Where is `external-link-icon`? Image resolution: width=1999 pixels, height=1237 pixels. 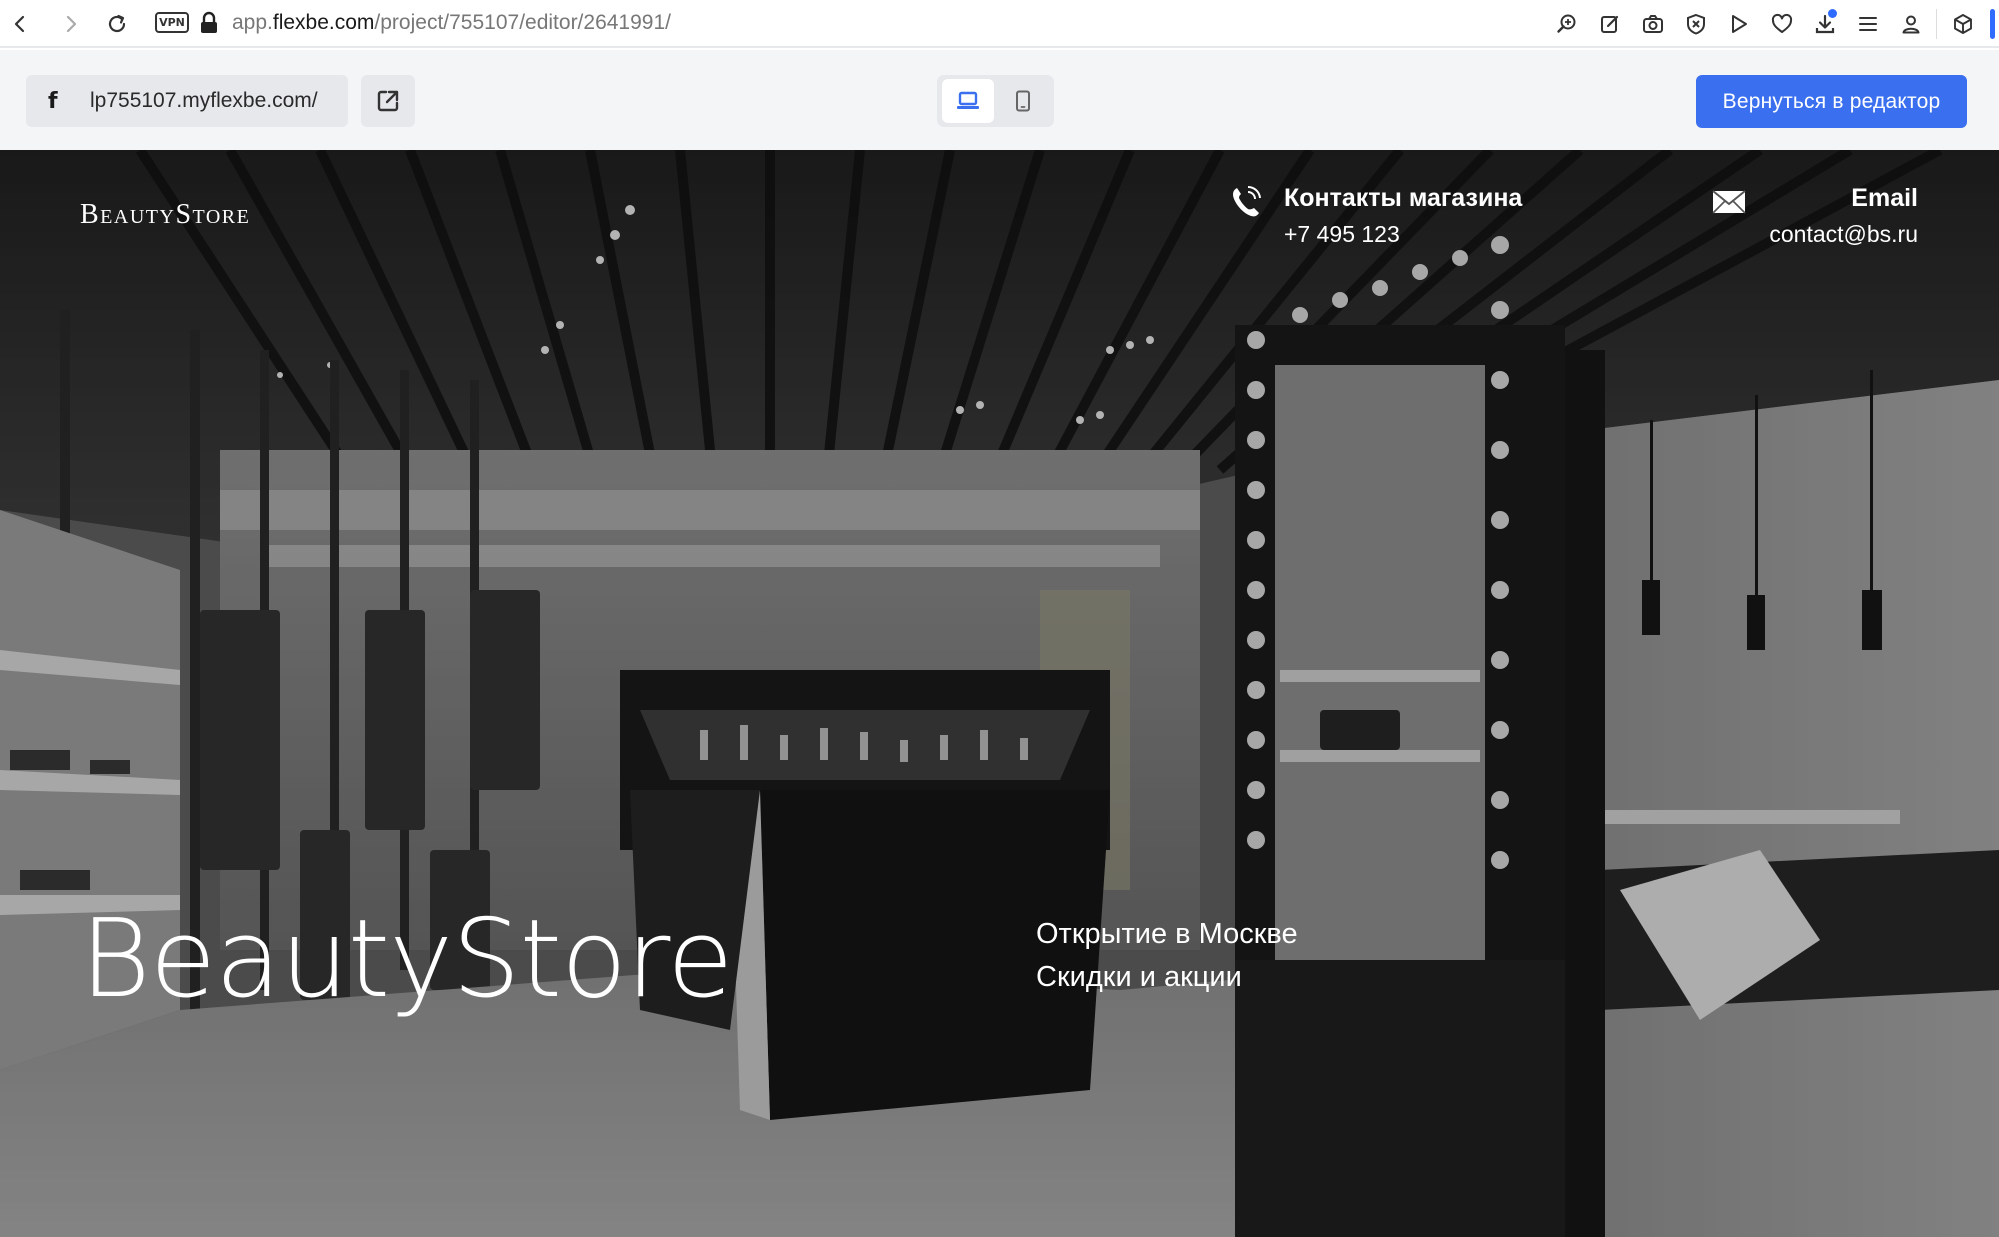
external-link-icon is located at coordinates (388, 101).